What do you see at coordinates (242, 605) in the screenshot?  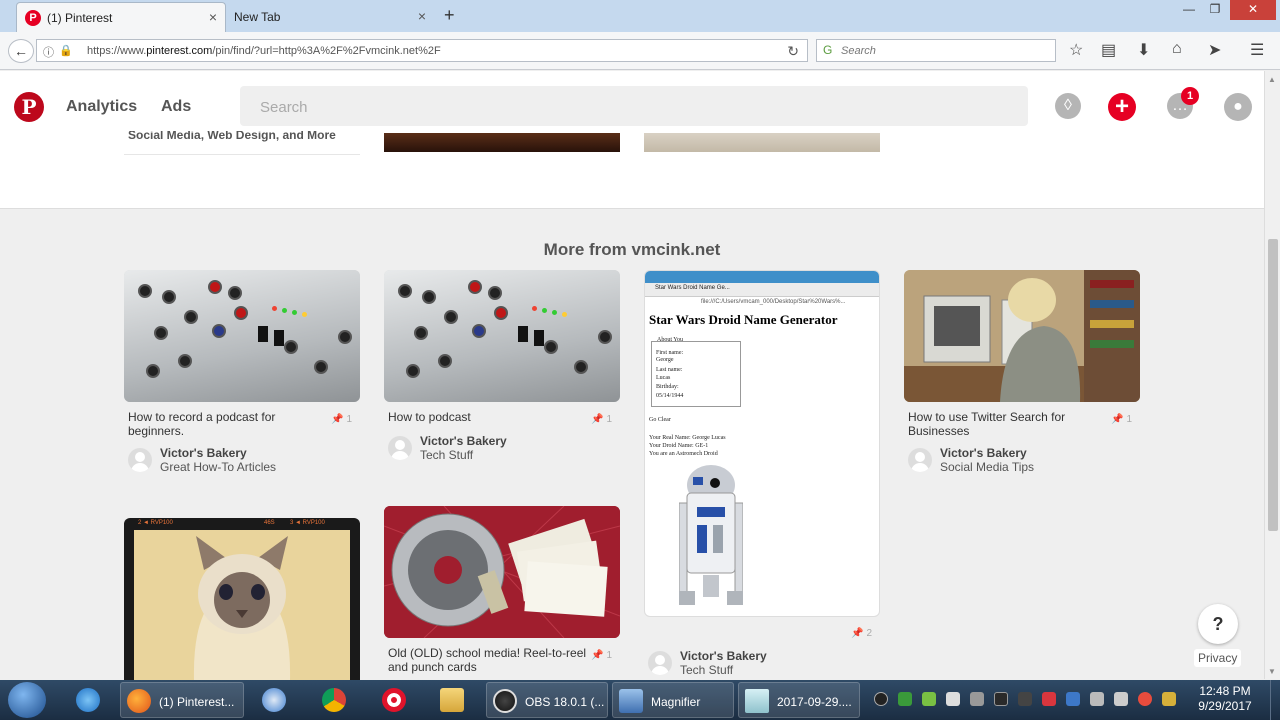 I see `cat-photo` at bounding box center [242, 605].